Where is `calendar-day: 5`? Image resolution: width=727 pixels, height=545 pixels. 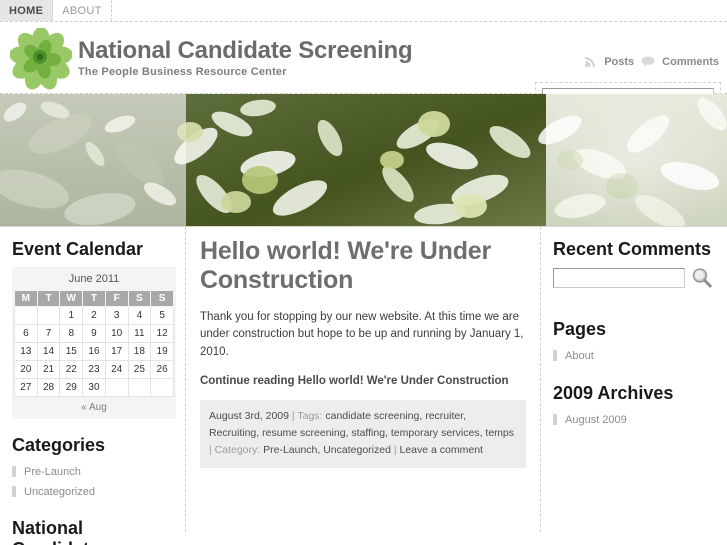 calendar-day: 5 is located at coordinates (162, 316).